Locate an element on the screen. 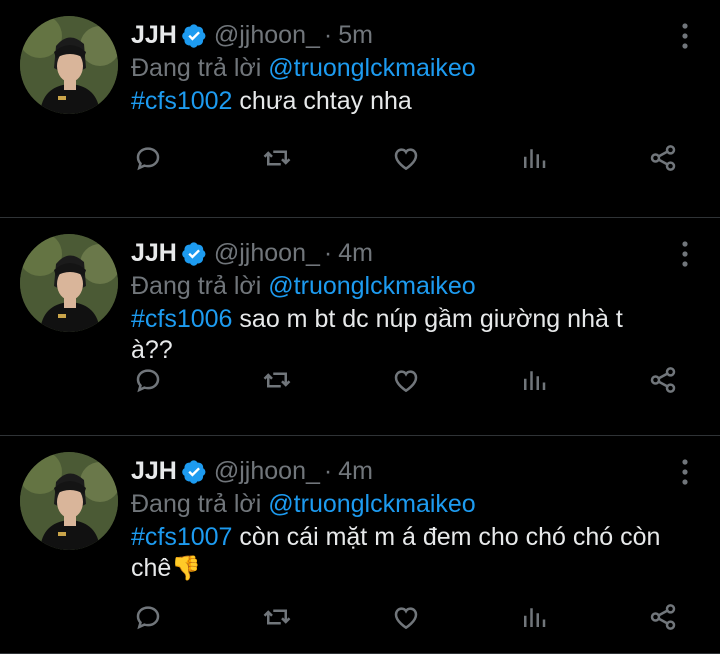  timestamp: 5m is located at coordinates (355, 35).